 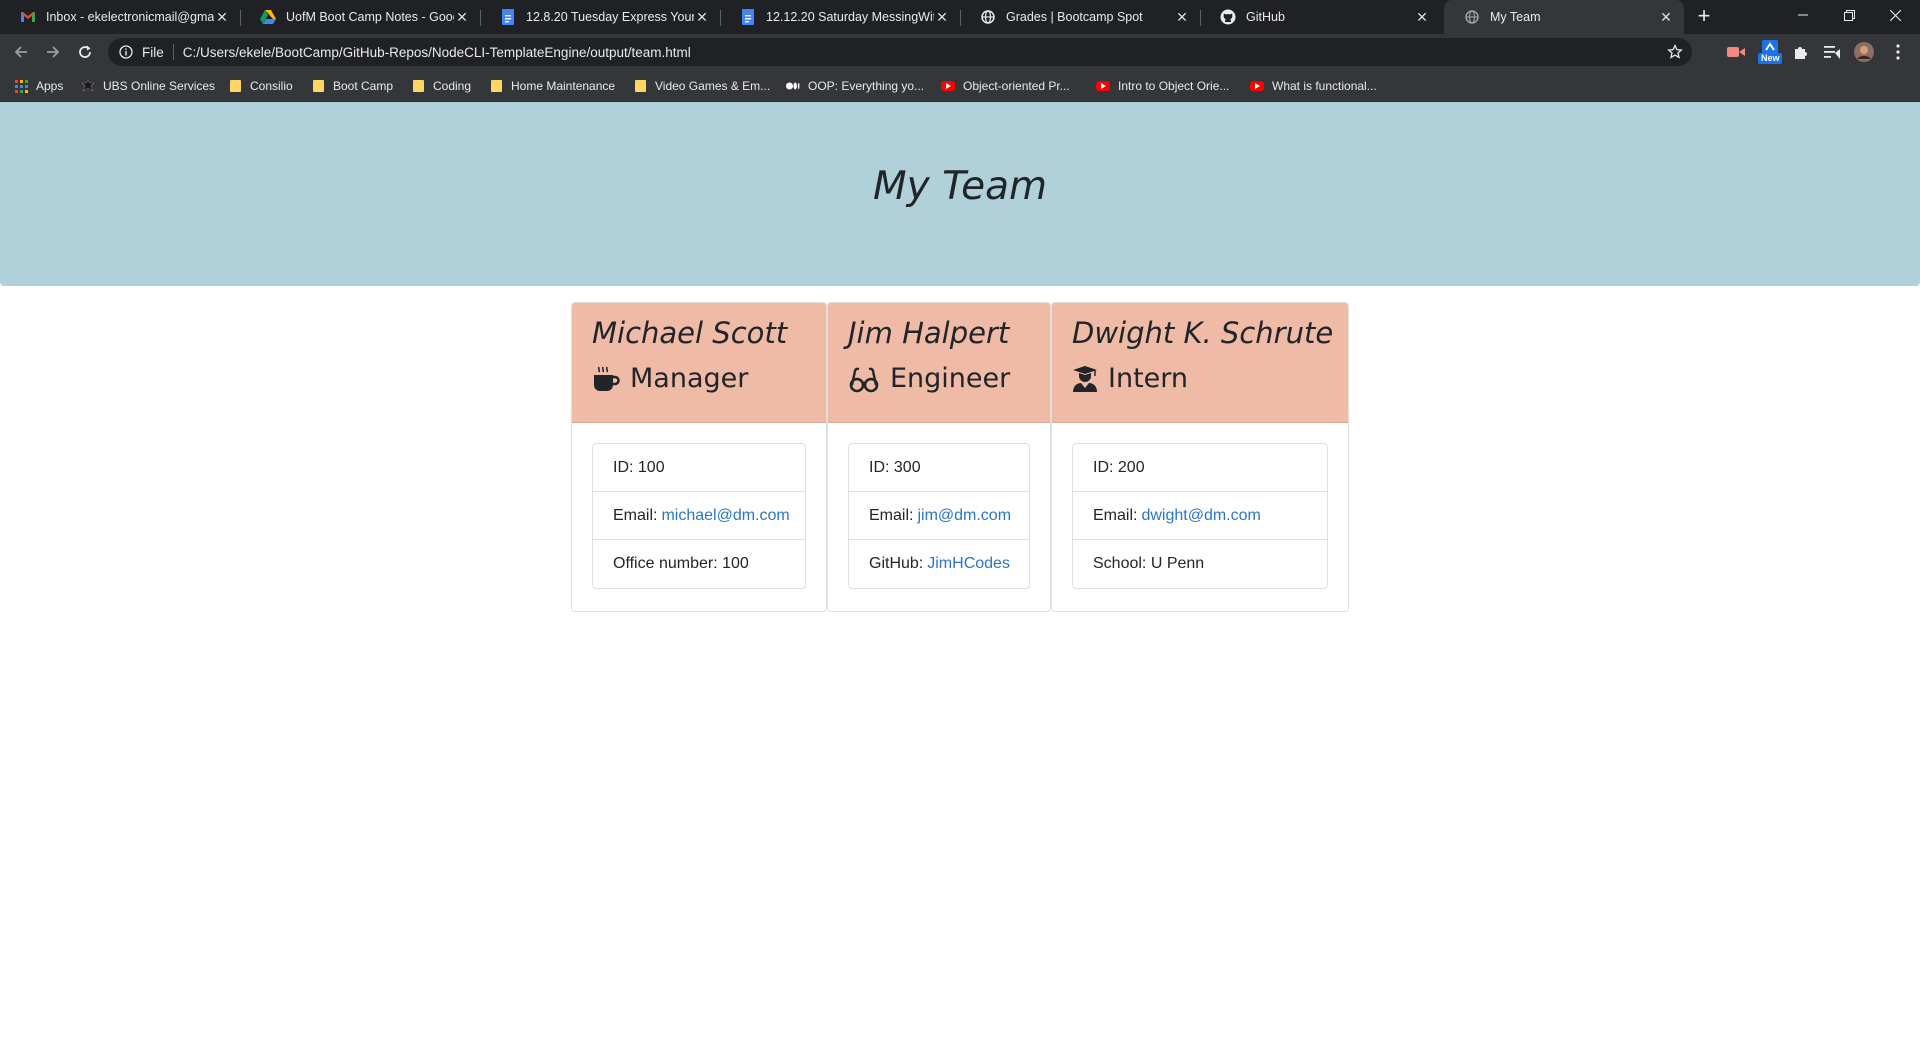 I want to click on tab-title: 12.8.20 Tuesday Express Yourself, so click(x=610, y=17).